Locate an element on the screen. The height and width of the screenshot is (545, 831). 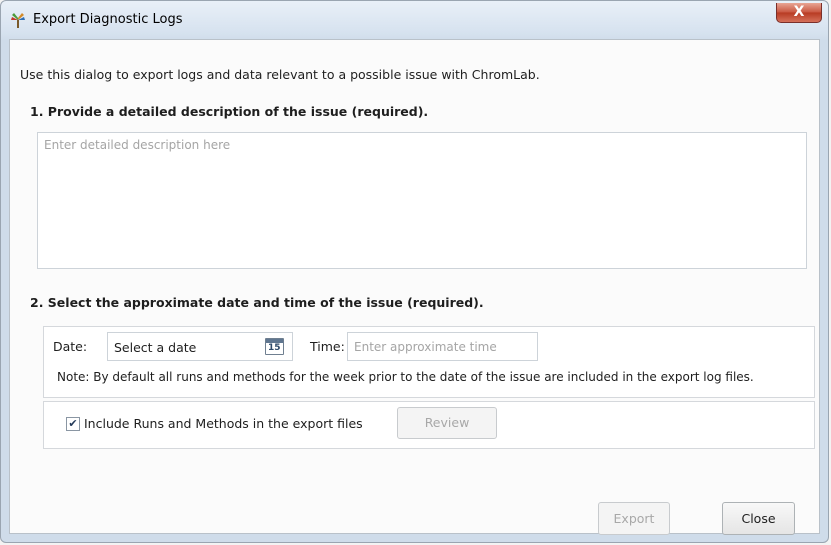
time-placeholder: Enter approximate time is located at coordinates (425, 347).